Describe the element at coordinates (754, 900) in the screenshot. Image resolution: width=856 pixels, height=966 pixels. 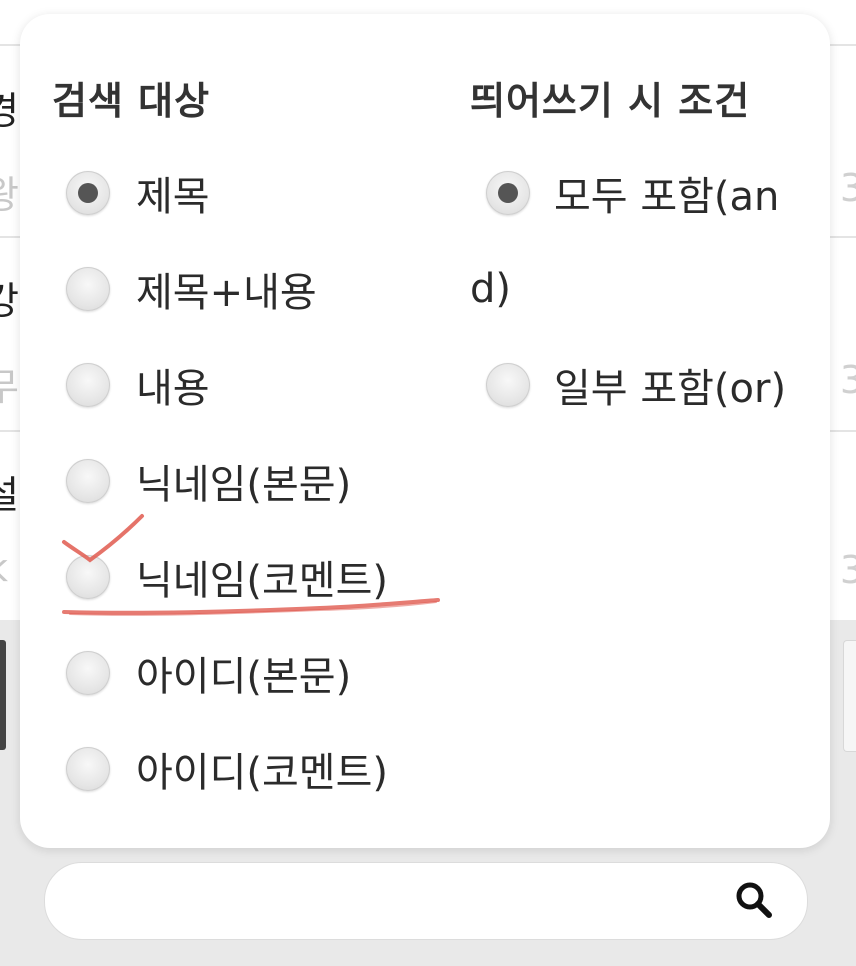
I see `search-icon` at that location.